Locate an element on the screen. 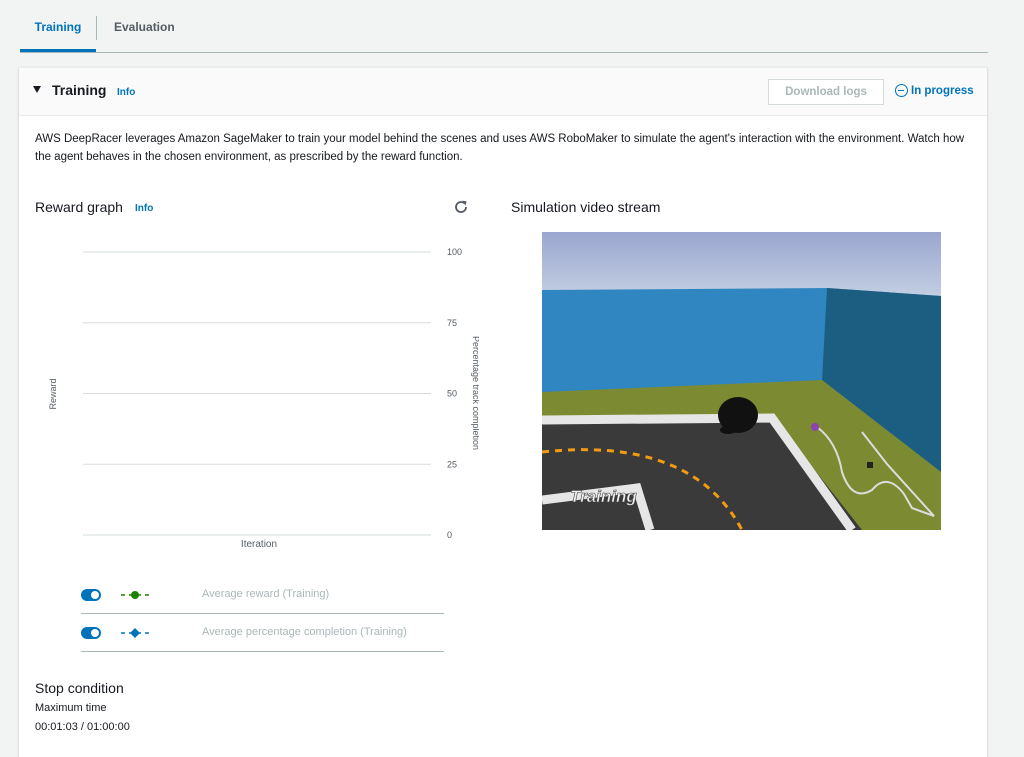 Image resolution: width=1024 pixels, height=757 pixels. completion-legend-label: Average percentage completion (Training) is located at coordinates (304, 632).